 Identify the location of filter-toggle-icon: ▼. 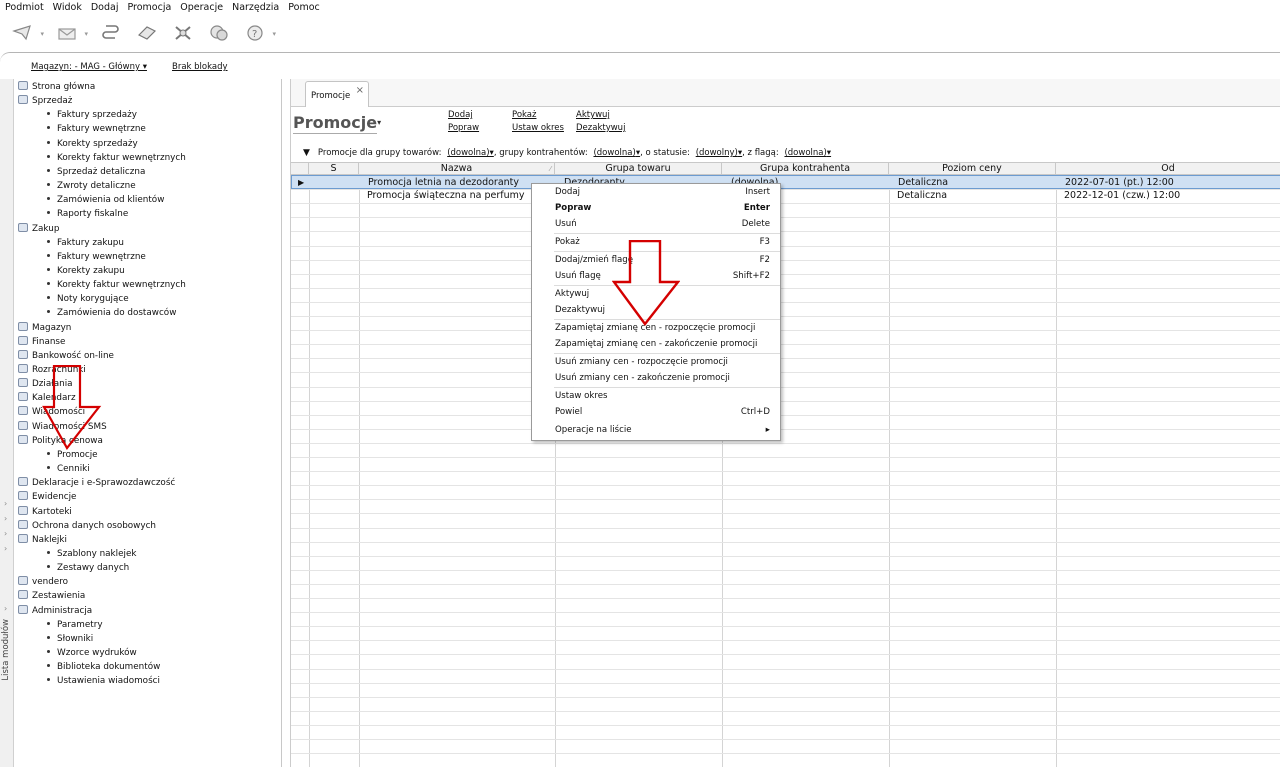
(306, 153).